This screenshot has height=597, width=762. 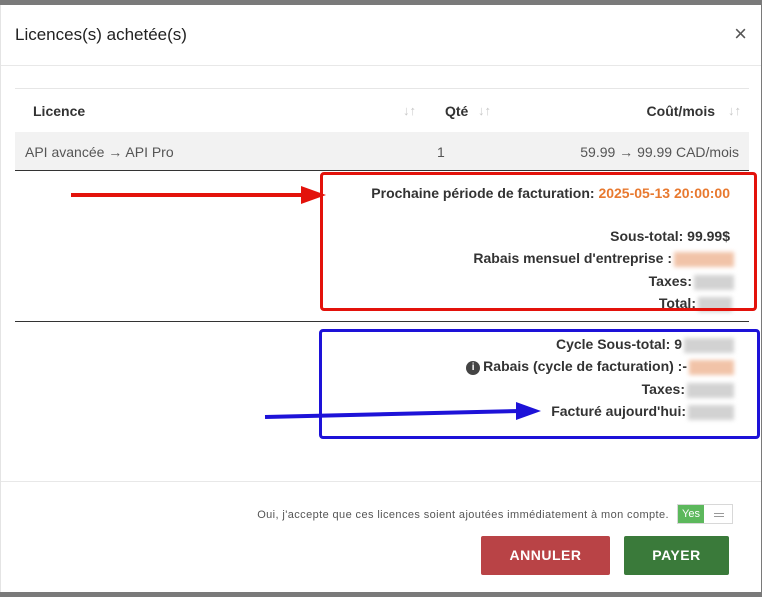 I want to click on consent-toggle: Yes, so click(x=705, y=514).